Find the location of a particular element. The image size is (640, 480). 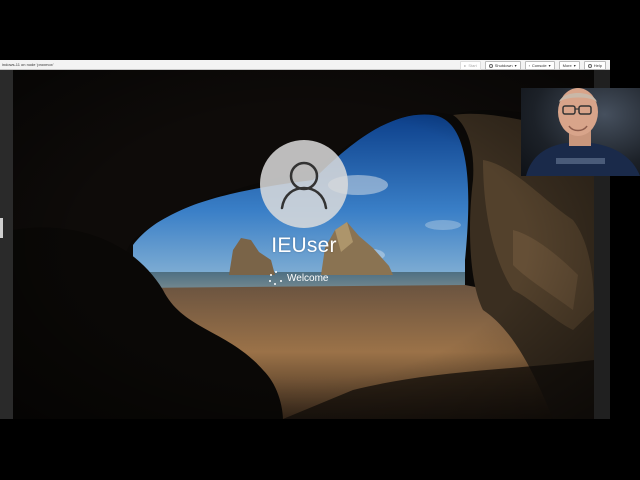

more-button: More ▾ is located at coordinates (569, 65).